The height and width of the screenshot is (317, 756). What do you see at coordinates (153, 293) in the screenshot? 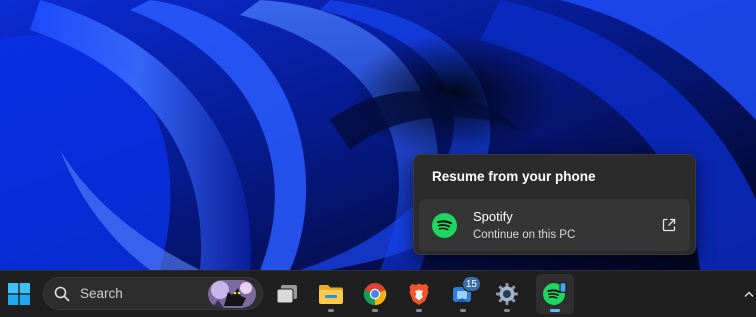
I see `search-box: Search` at bounding box center [153, 293].